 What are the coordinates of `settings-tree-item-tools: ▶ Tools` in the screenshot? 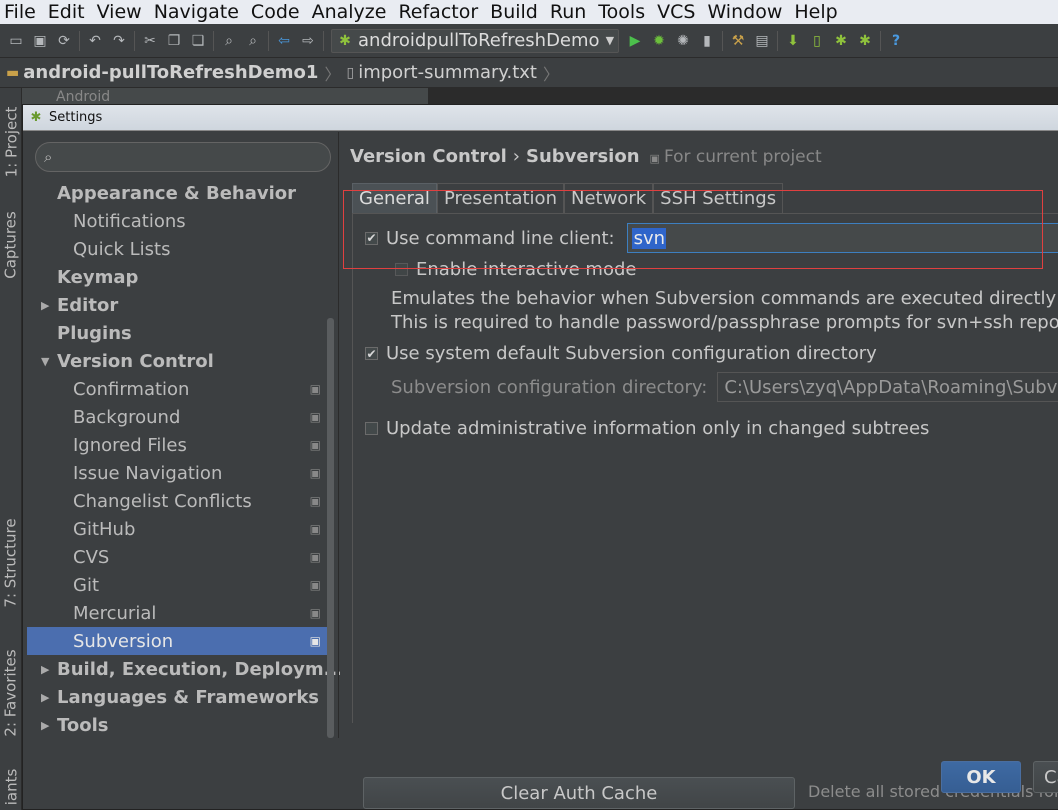 It's located at (177, 725).